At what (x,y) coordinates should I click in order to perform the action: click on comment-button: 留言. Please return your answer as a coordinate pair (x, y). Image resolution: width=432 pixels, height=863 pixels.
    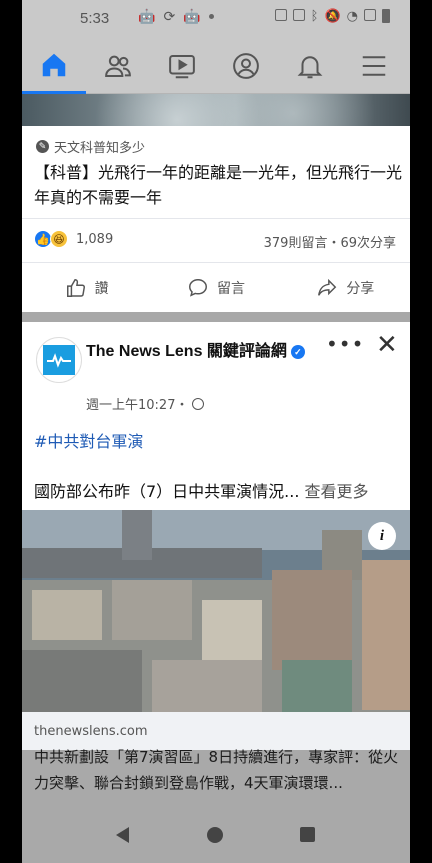
    Looking at the image, I should click on (215, 288).